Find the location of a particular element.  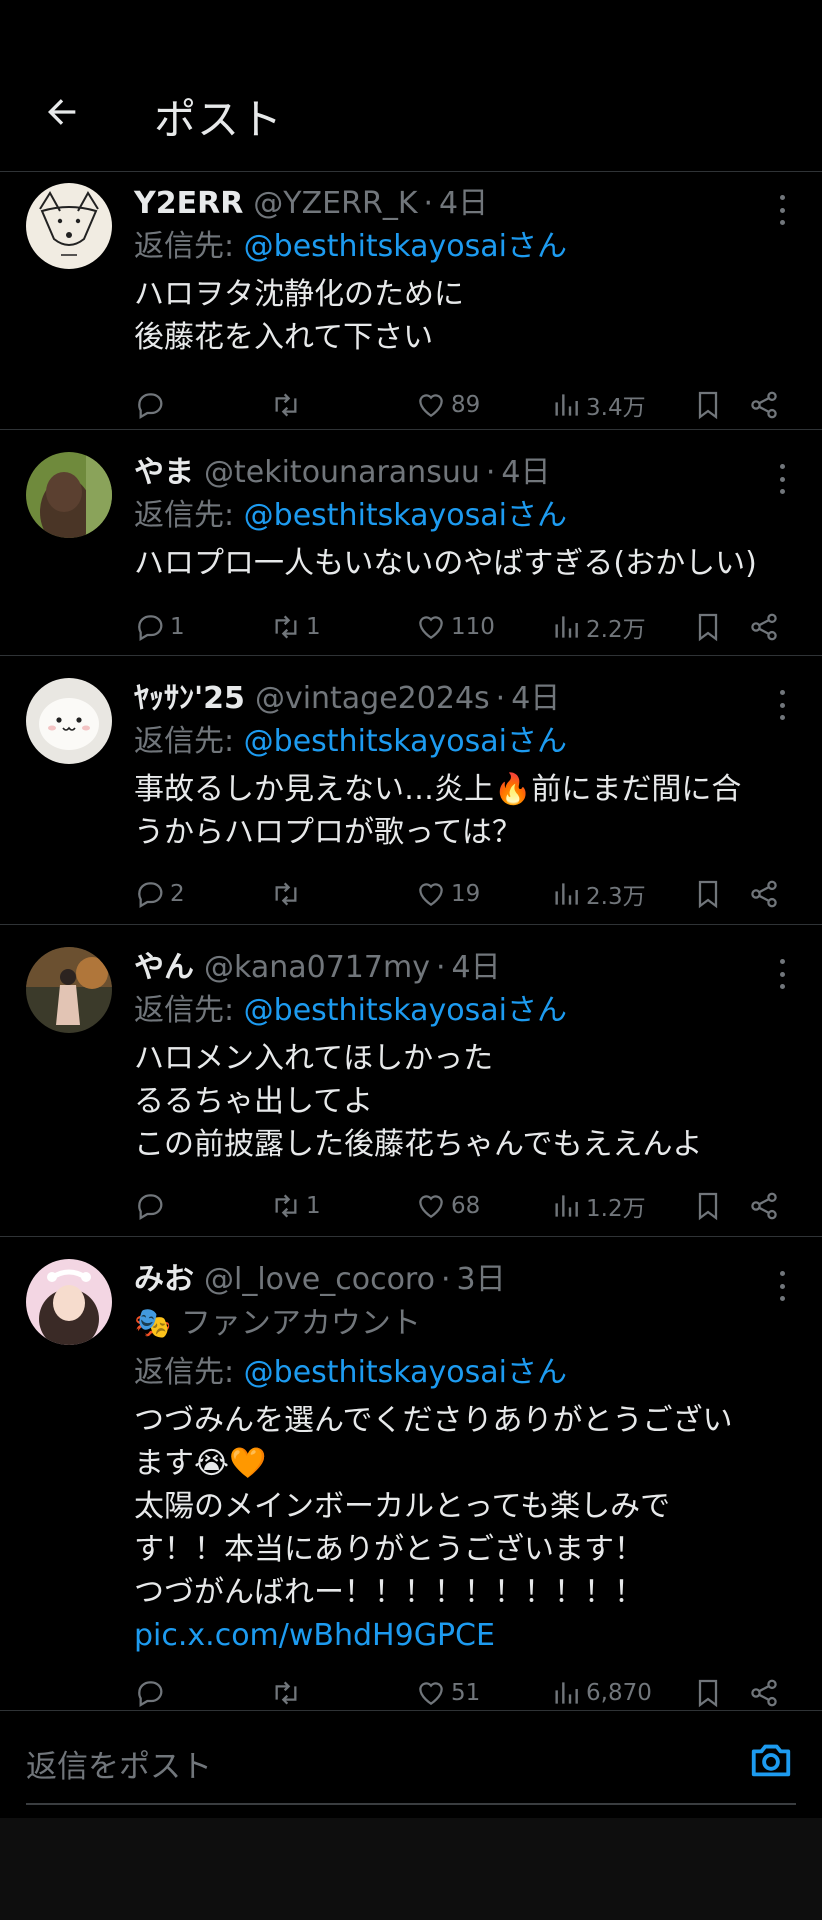

reply-count: 2 is located at coordinates (177, 894).